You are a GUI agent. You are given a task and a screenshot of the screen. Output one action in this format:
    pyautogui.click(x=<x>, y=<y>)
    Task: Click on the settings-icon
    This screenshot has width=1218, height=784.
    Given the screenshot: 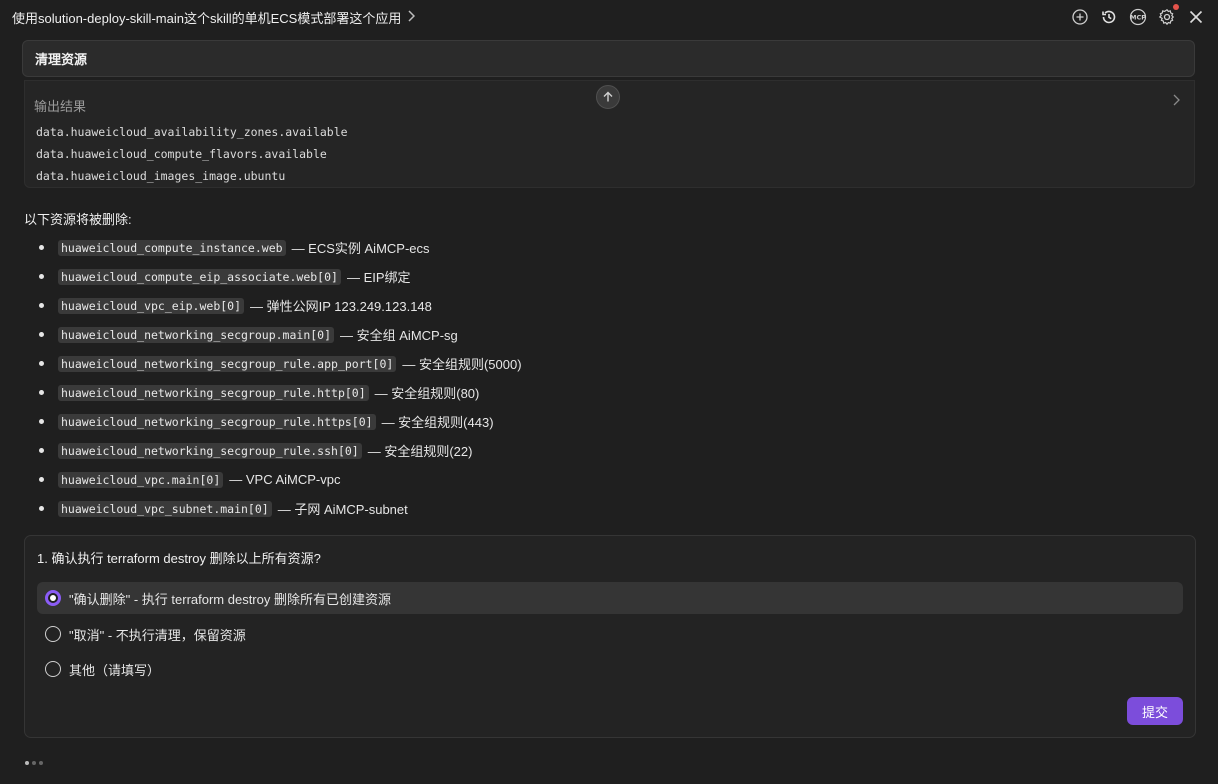 What is the action you would take?
    pyautogui.click(x=1167, y=15)
    